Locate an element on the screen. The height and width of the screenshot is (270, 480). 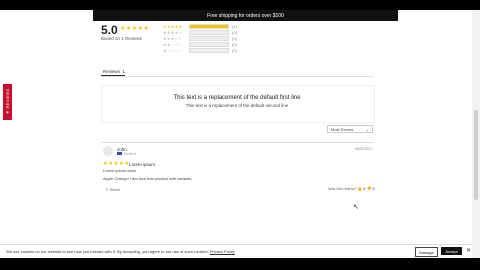
review-body: Lorem ipsum dolor is located at coordinates (120, 170).